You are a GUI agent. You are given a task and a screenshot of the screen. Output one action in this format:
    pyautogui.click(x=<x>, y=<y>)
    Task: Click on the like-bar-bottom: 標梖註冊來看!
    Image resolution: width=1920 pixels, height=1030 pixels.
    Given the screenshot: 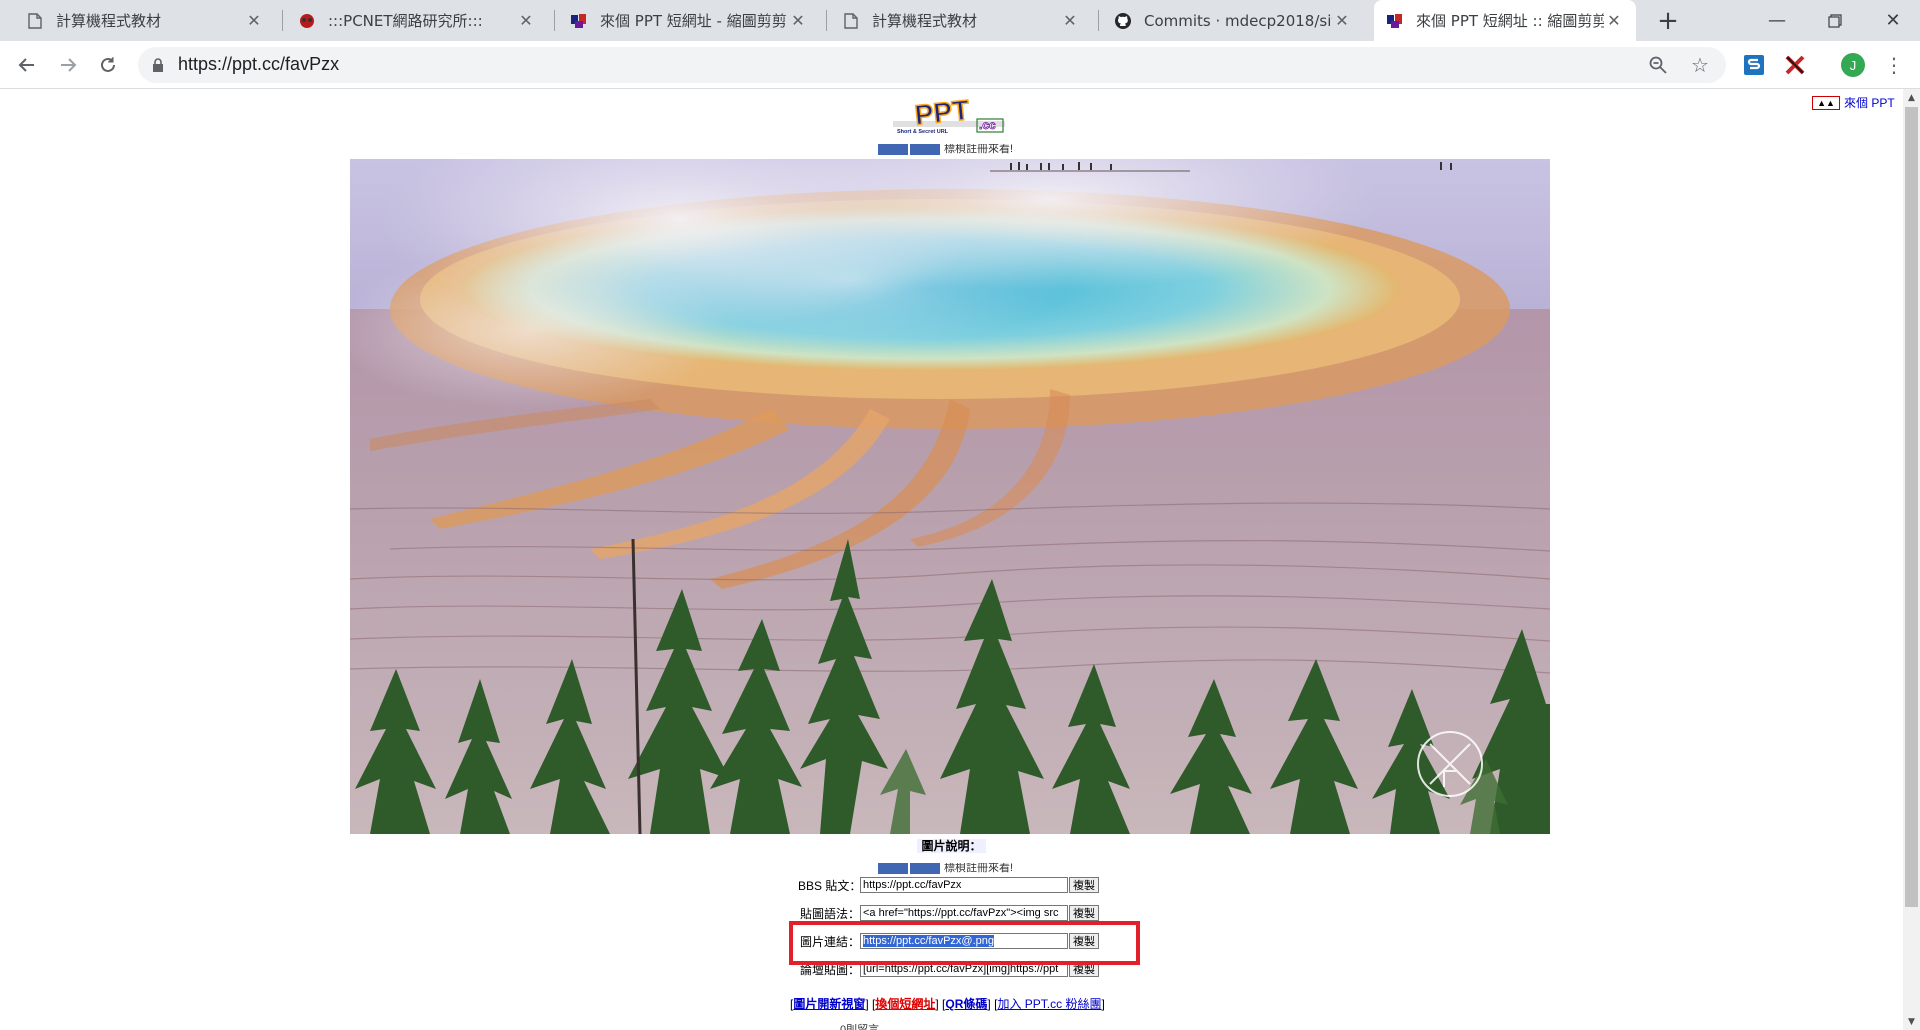 What is the action you would take?
    pyautogui.click(x=945, y=868)
    